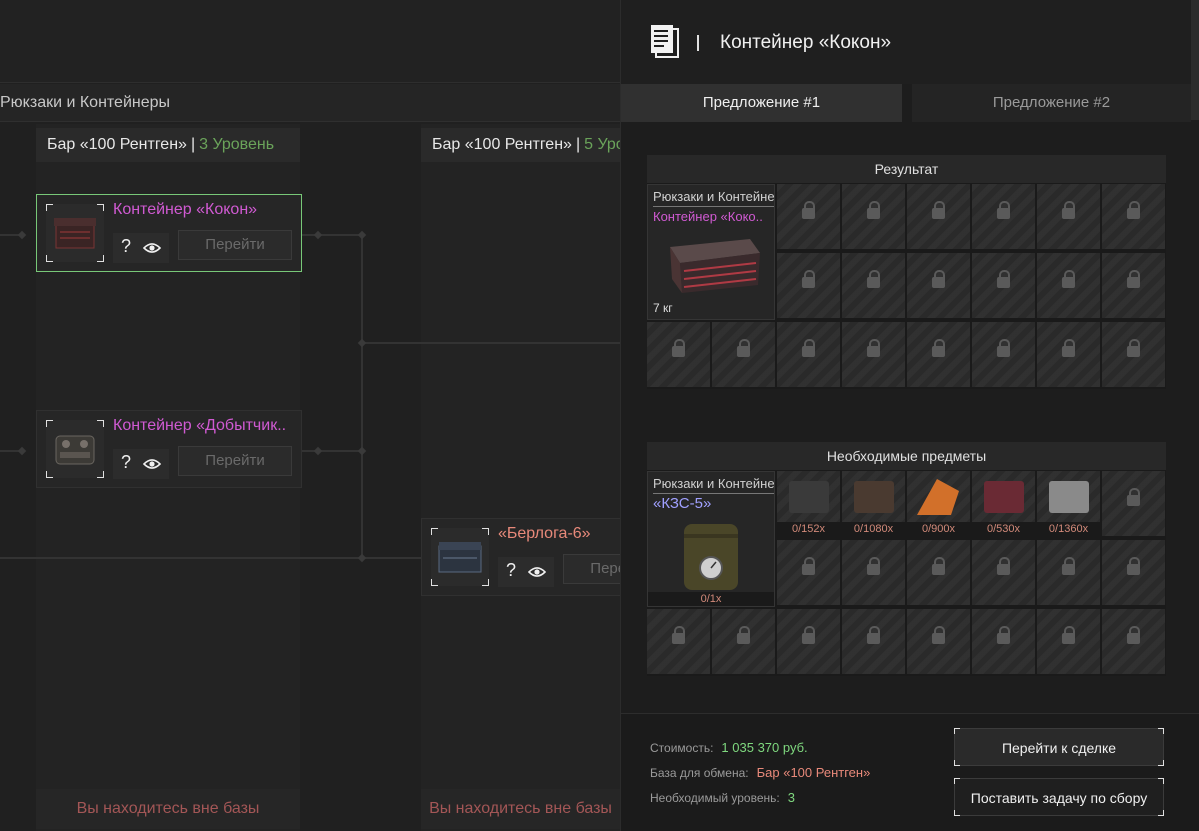  Describe the element at coordinates (906, 103) in the screenshot. I see `offer-tabs: Предложение #1 Предложение #2` at that location.